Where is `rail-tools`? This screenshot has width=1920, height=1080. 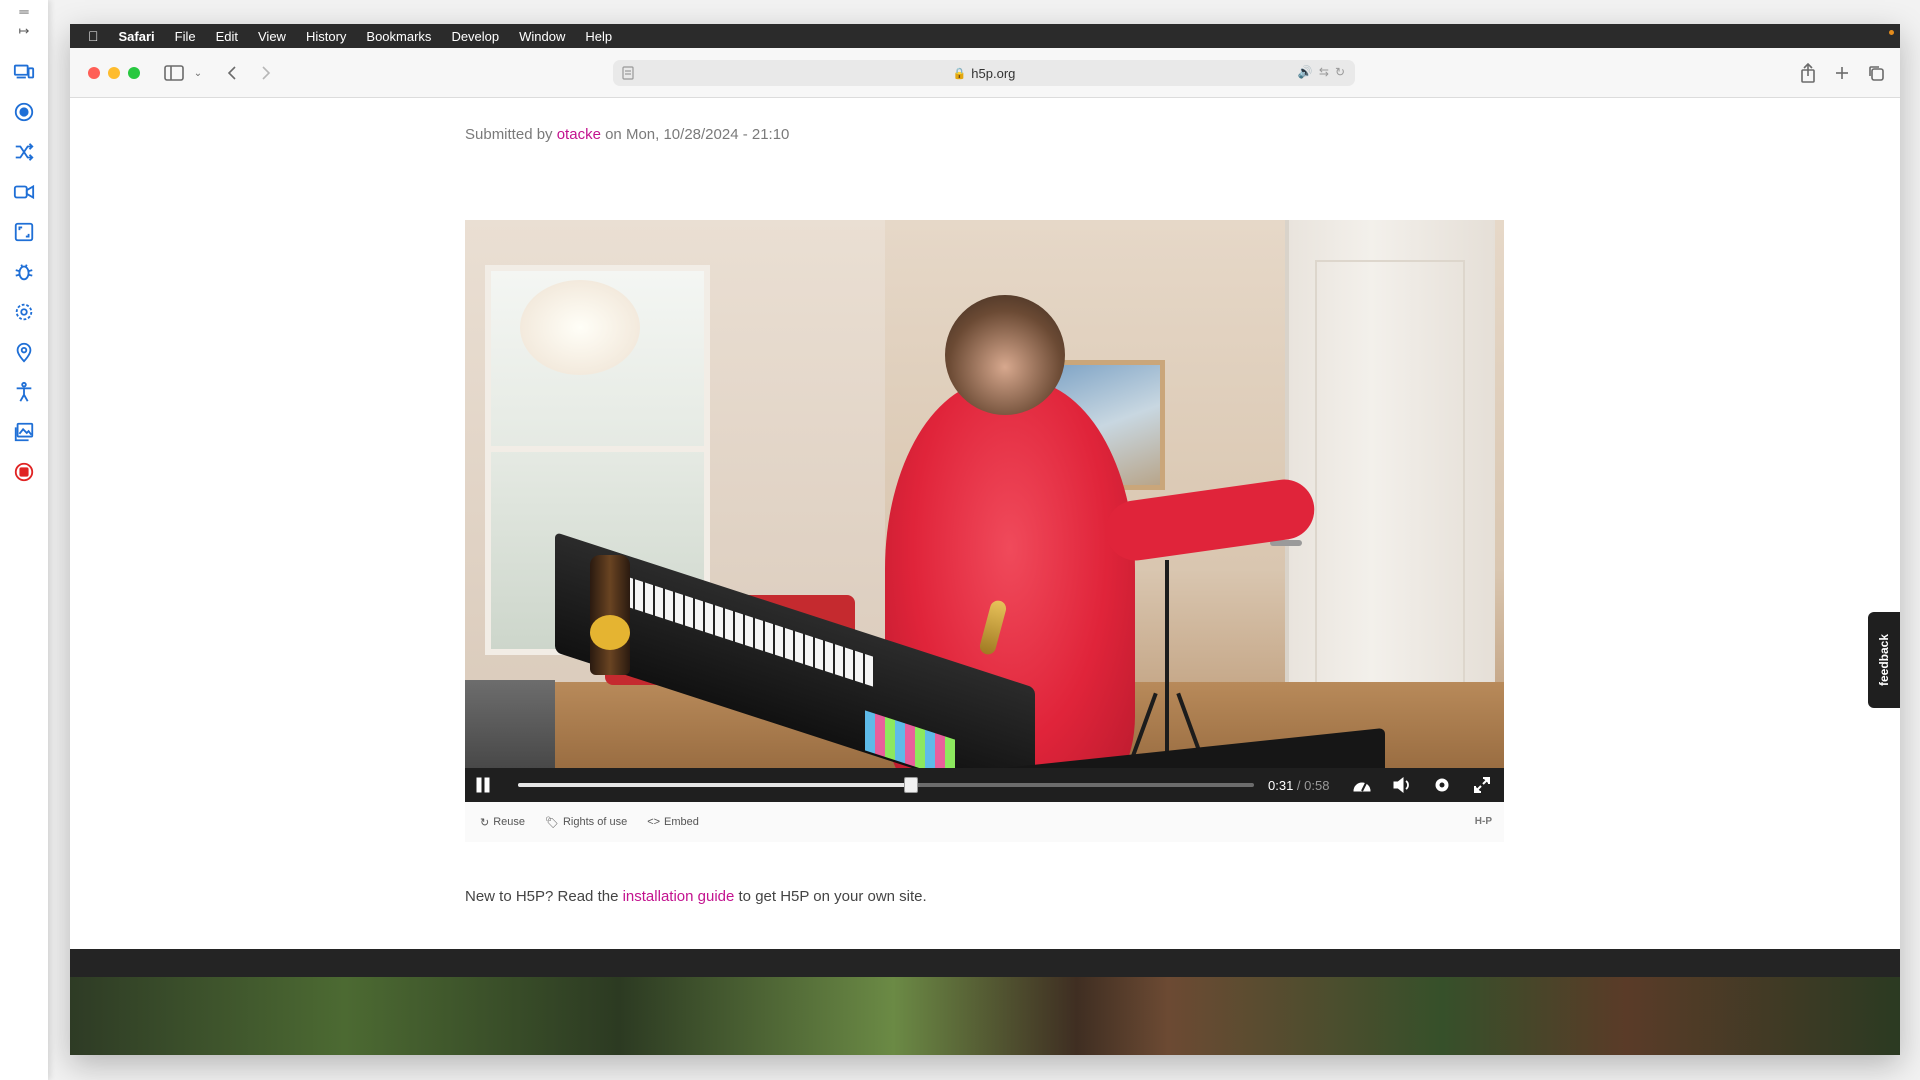 rail-tools is located at coordinates (24, 280).